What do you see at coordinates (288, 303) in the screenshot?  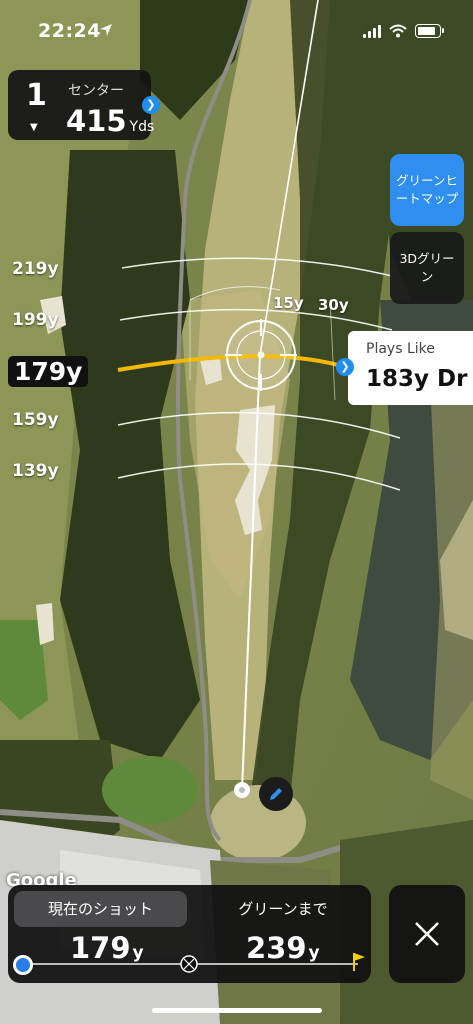 I see `dispersion-label-left: 15y` at bounding box center [288, 303].